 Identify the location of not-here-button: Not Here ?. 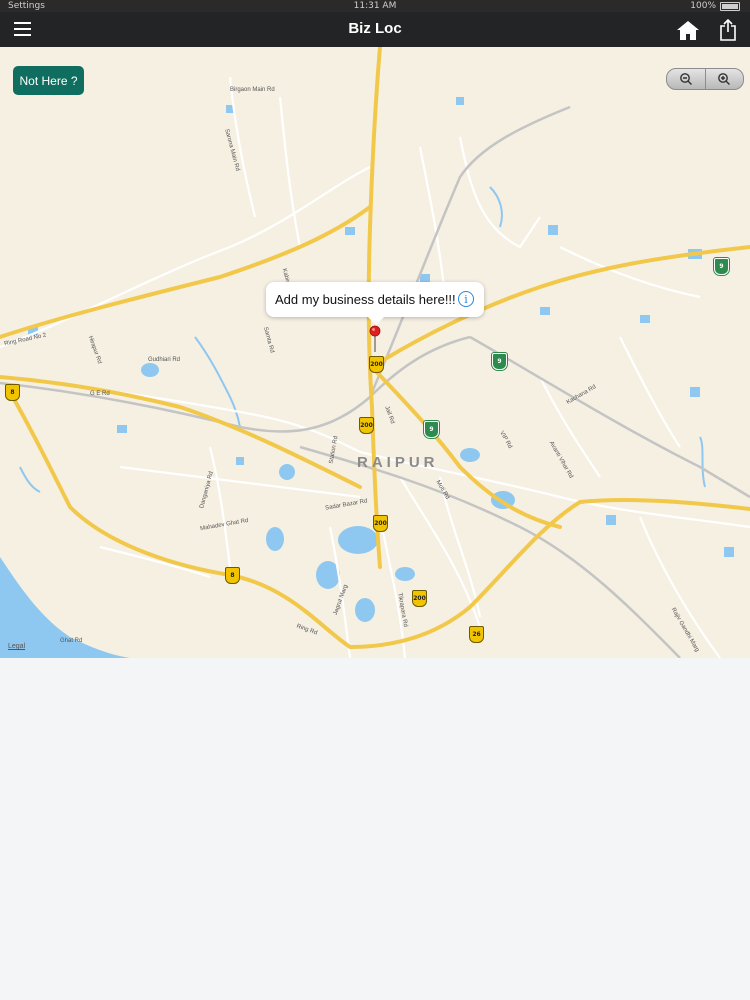
(48, 80).